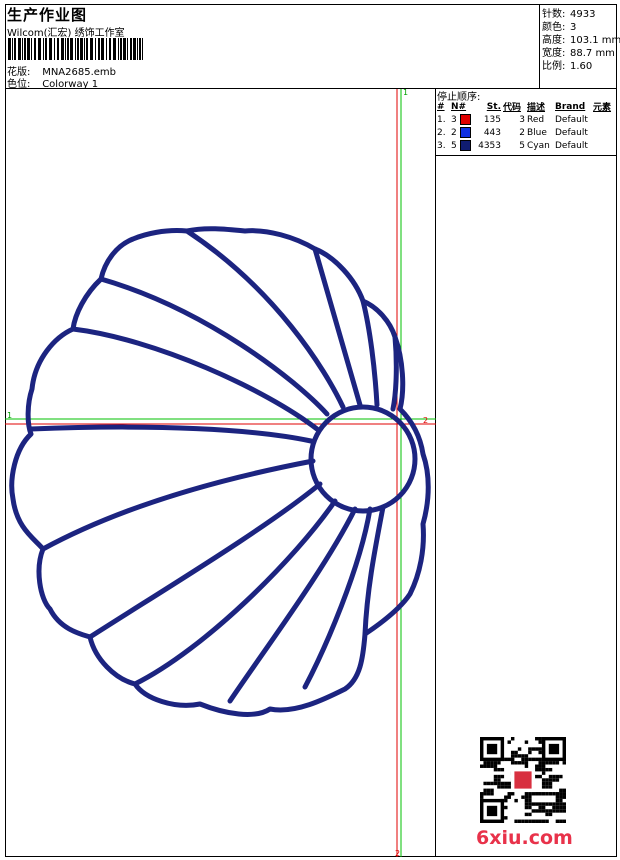  What do you see at coordinates (492, 119) in the screenshot?
I see `row-stitches: 135` at bounding box center [492, 119].